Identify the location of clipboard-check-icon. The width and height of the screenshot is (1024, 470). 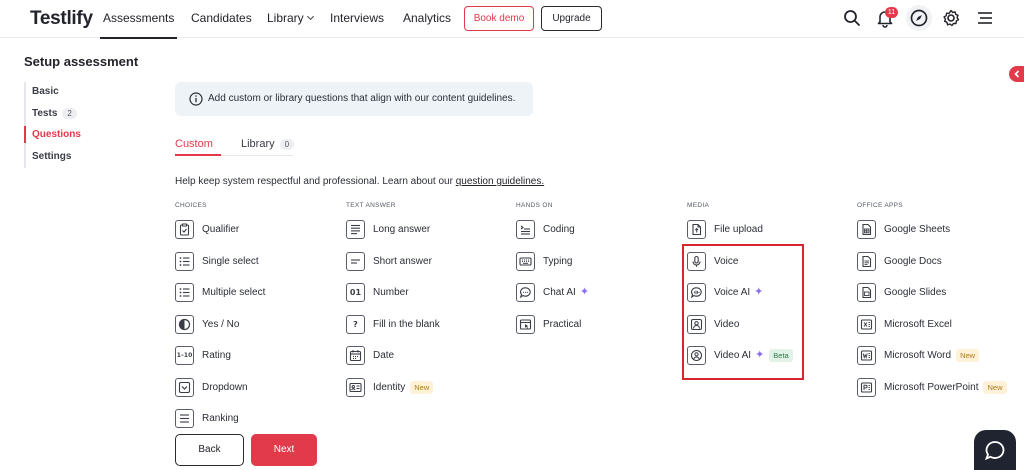
(184, 229).